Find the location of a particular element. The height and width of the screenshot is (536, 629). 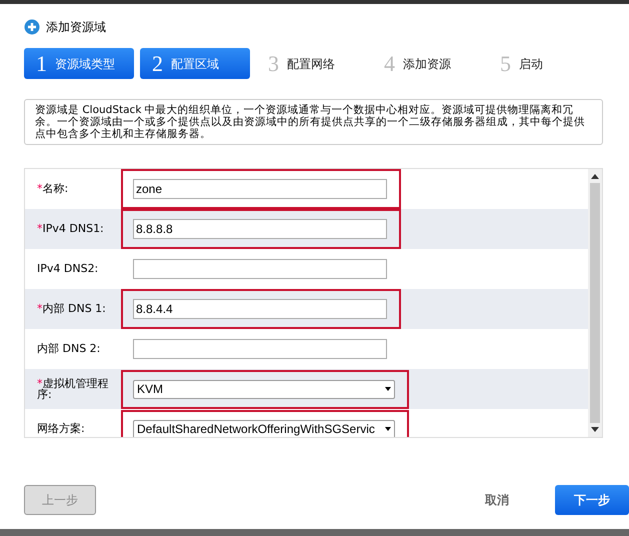

cancel-button: 取消 is located at coordinates (497, 500).